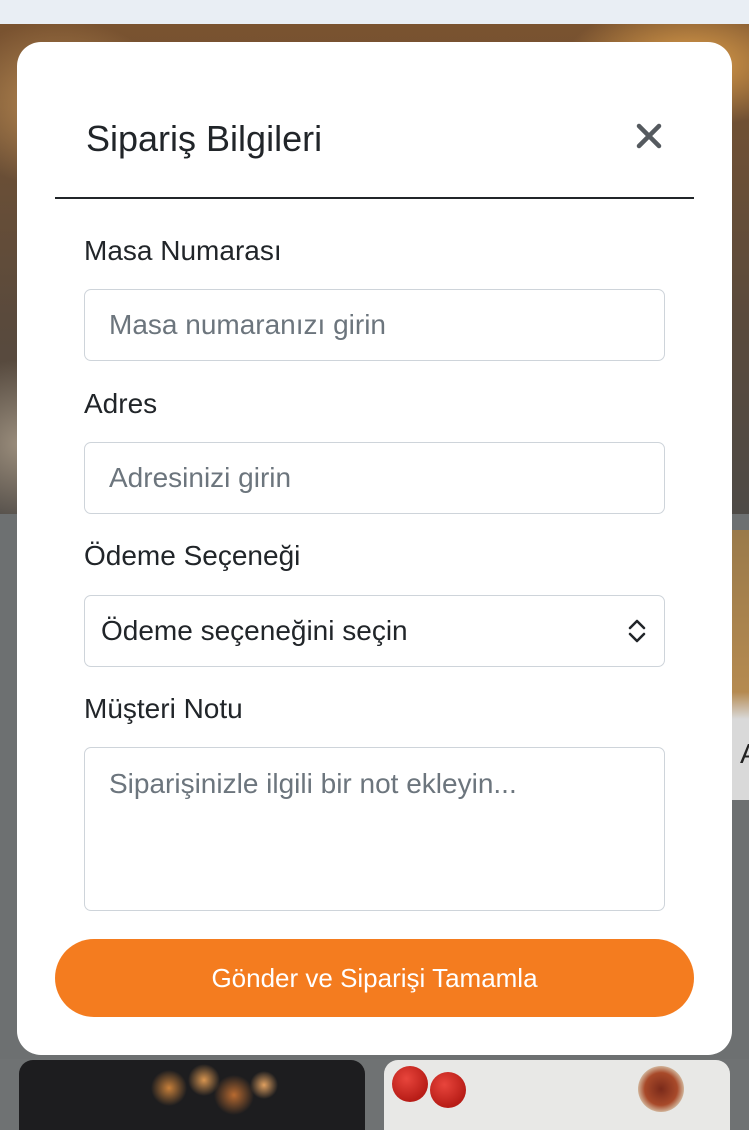  Describe the element at coordinates (744, 754) in the screenshot. I see `background-card-title: A` at that location.